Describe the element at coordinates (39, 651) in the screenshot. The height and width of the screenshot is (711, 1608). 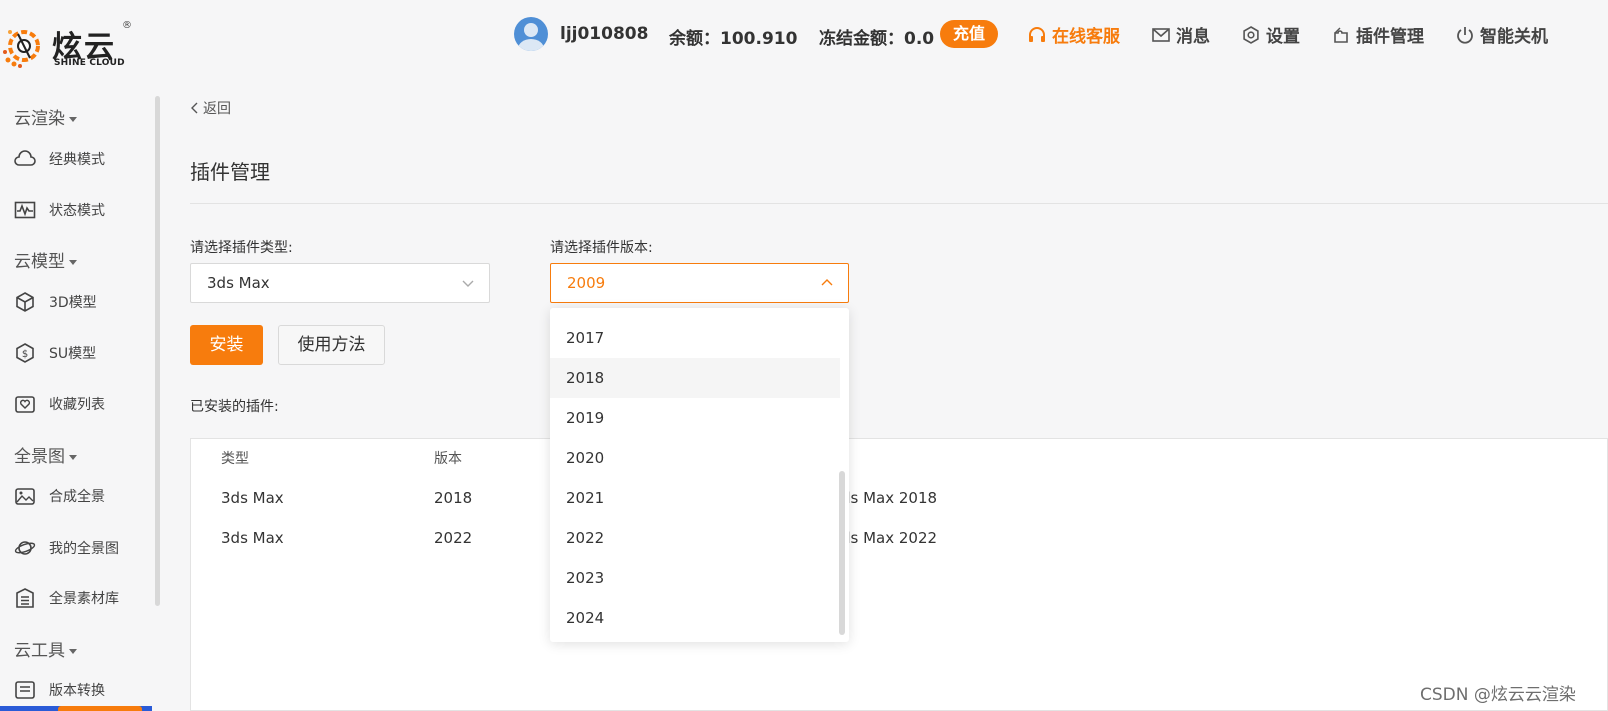
I see `sidebar-group-label: 云工具` at that location.